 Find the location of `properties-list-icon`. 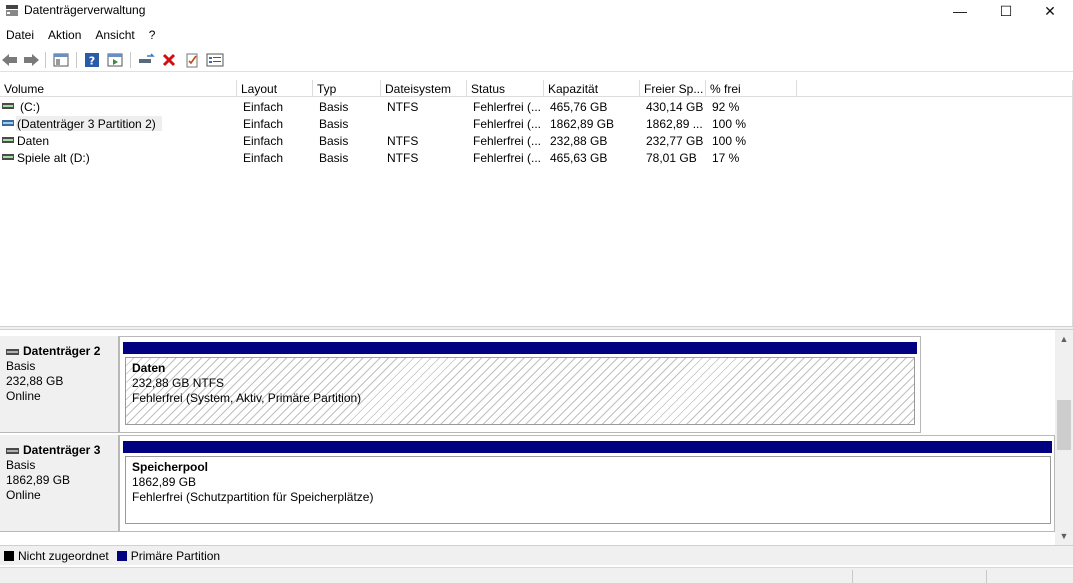

properties-list-icon is located at coordinates (215, 60).